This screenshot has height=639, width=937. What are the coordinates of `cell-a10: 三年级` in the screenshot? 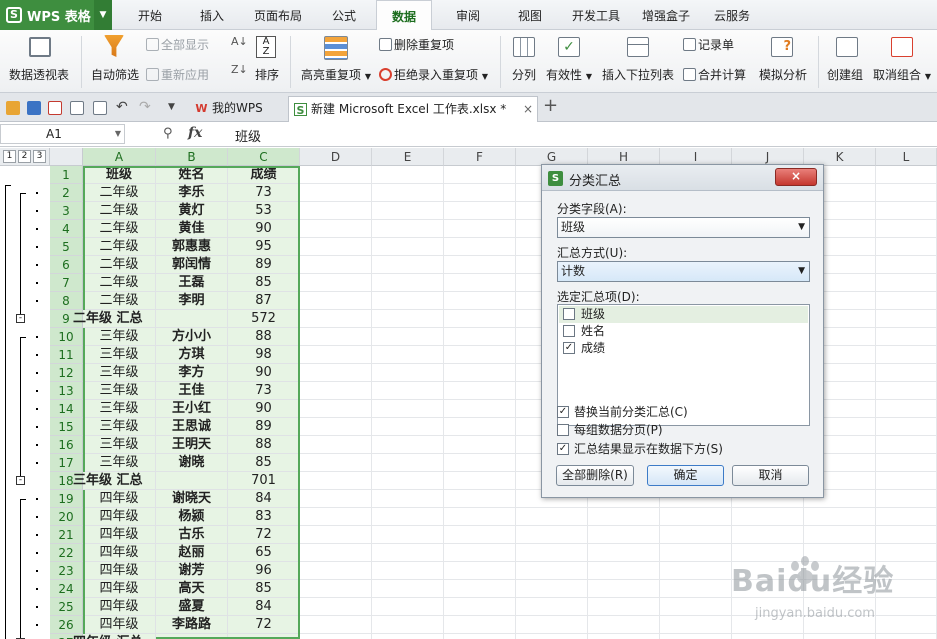 It's located at (119, 337).